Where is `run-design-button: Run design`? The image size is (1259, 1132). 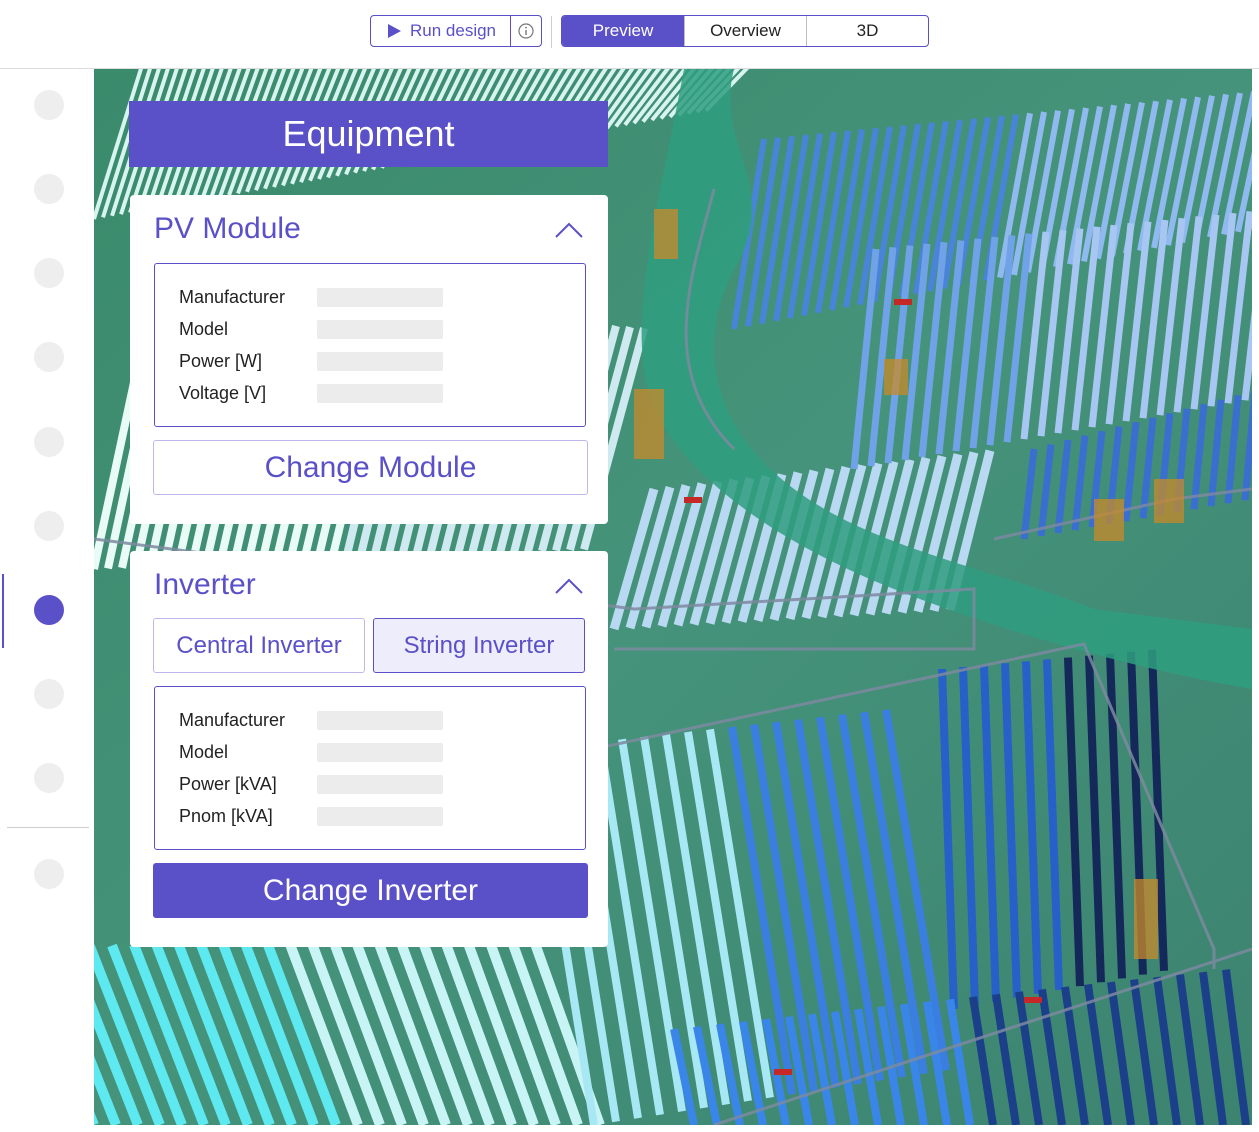
run-design-button: Run design is located at coordinates (440, 31).